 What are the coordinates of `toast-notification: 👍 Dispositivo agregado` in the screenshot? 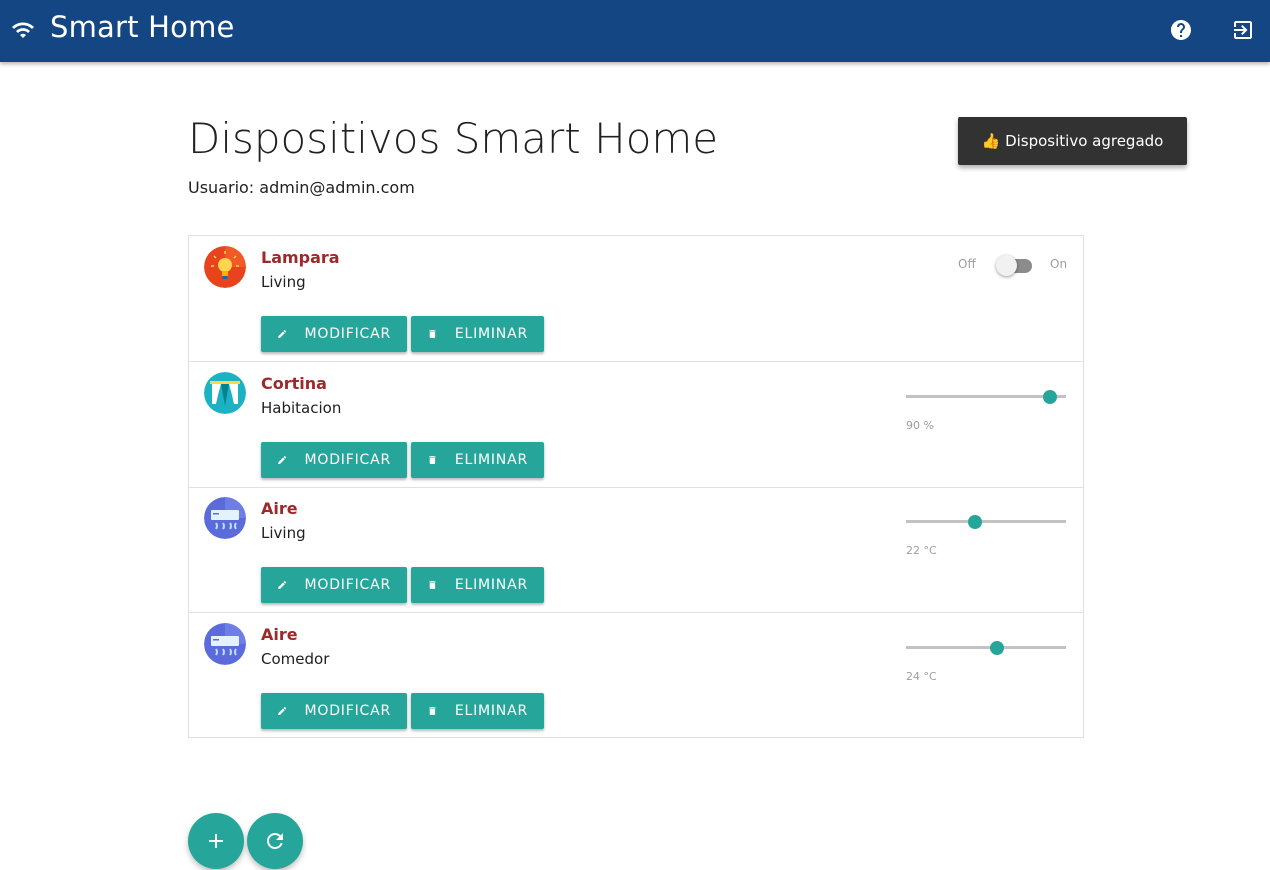 It's located at (1072, 141).